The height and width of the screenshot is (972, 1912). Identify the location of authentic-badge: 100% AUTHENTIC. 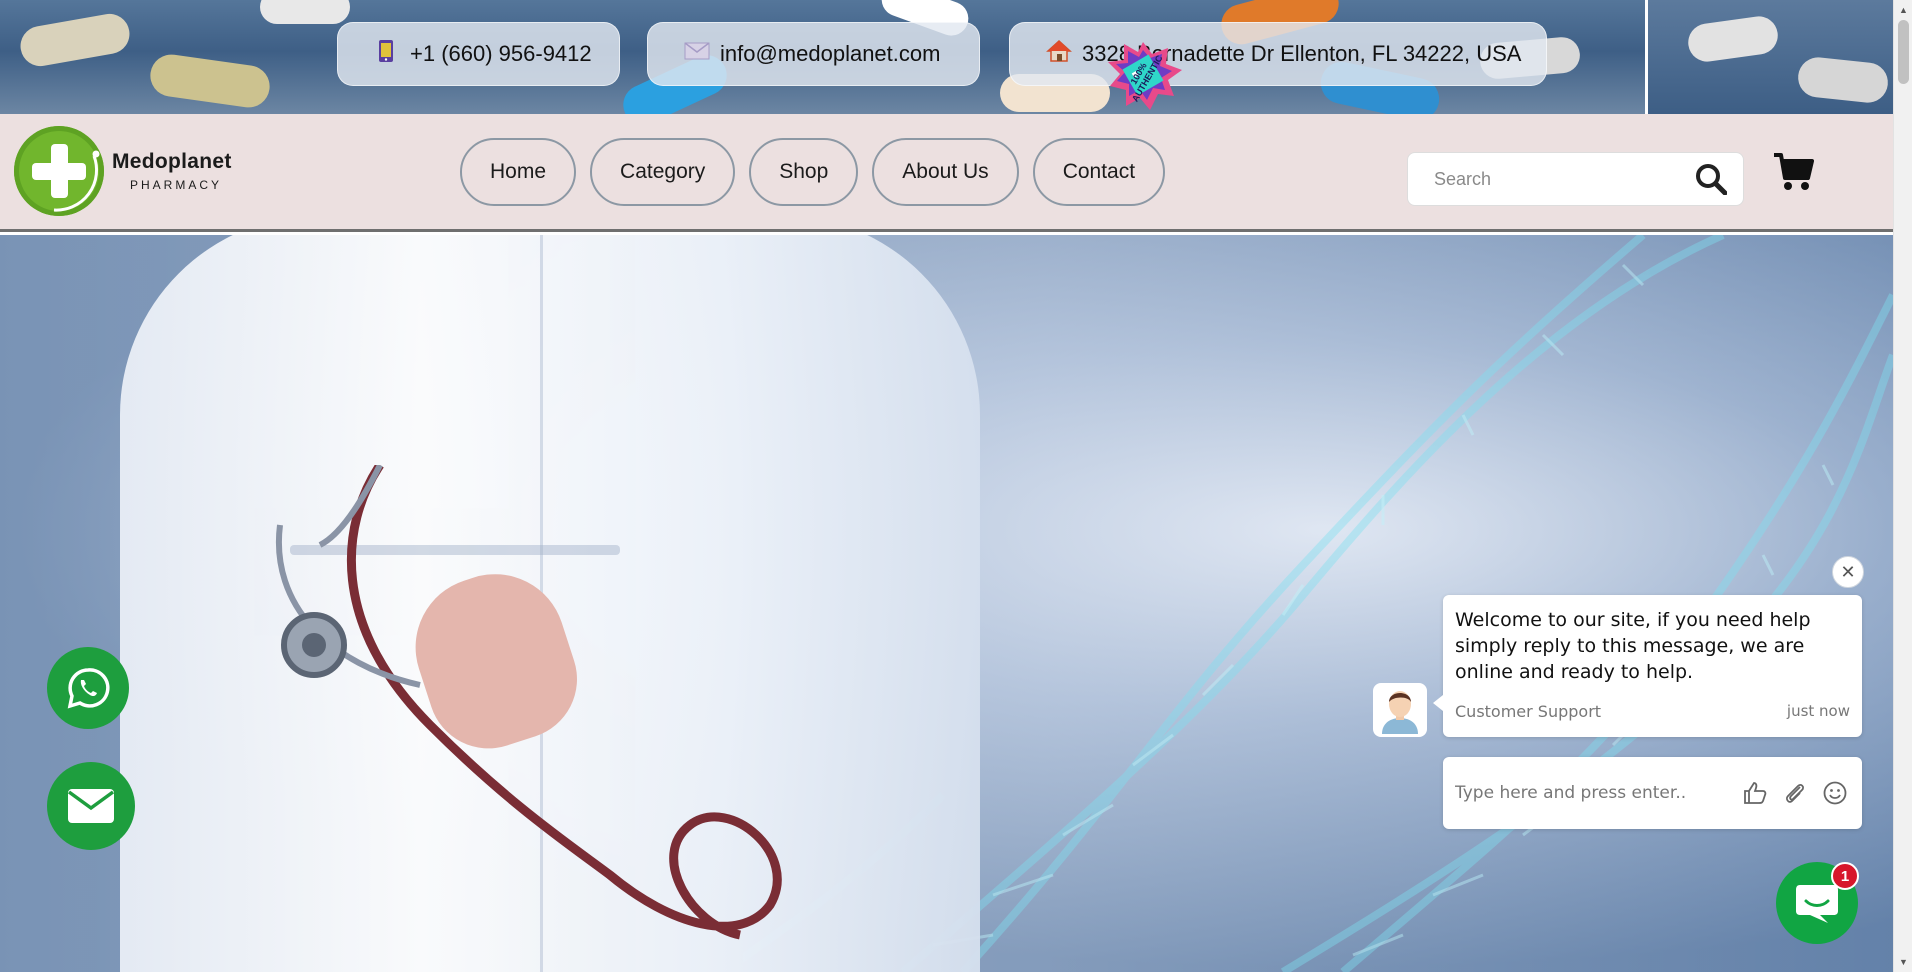
(1143, 76).